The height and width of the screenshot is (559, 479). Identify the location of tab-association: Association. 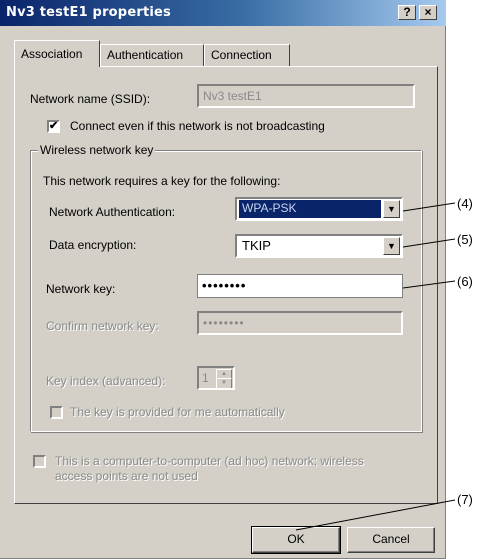
(57, 53).